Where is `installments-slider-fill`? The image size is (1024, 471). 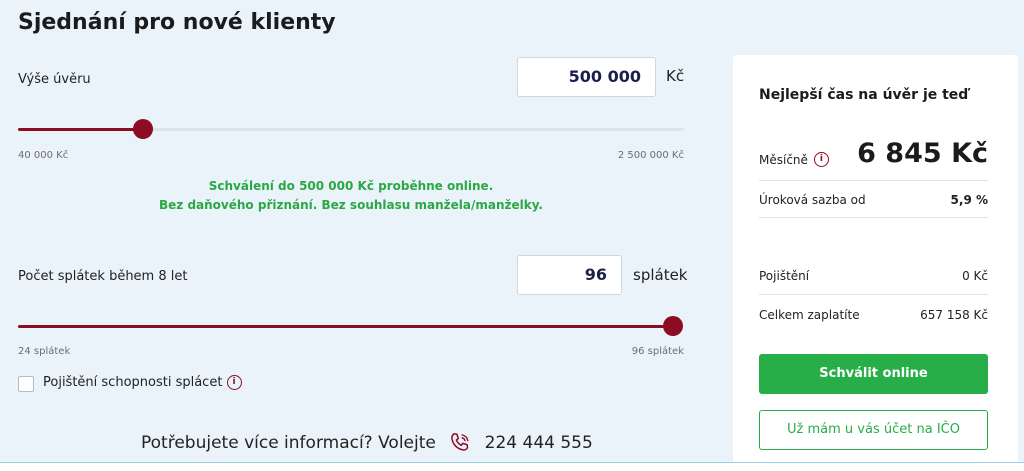 installments-slider-fill is located at coordinates (345, 326).